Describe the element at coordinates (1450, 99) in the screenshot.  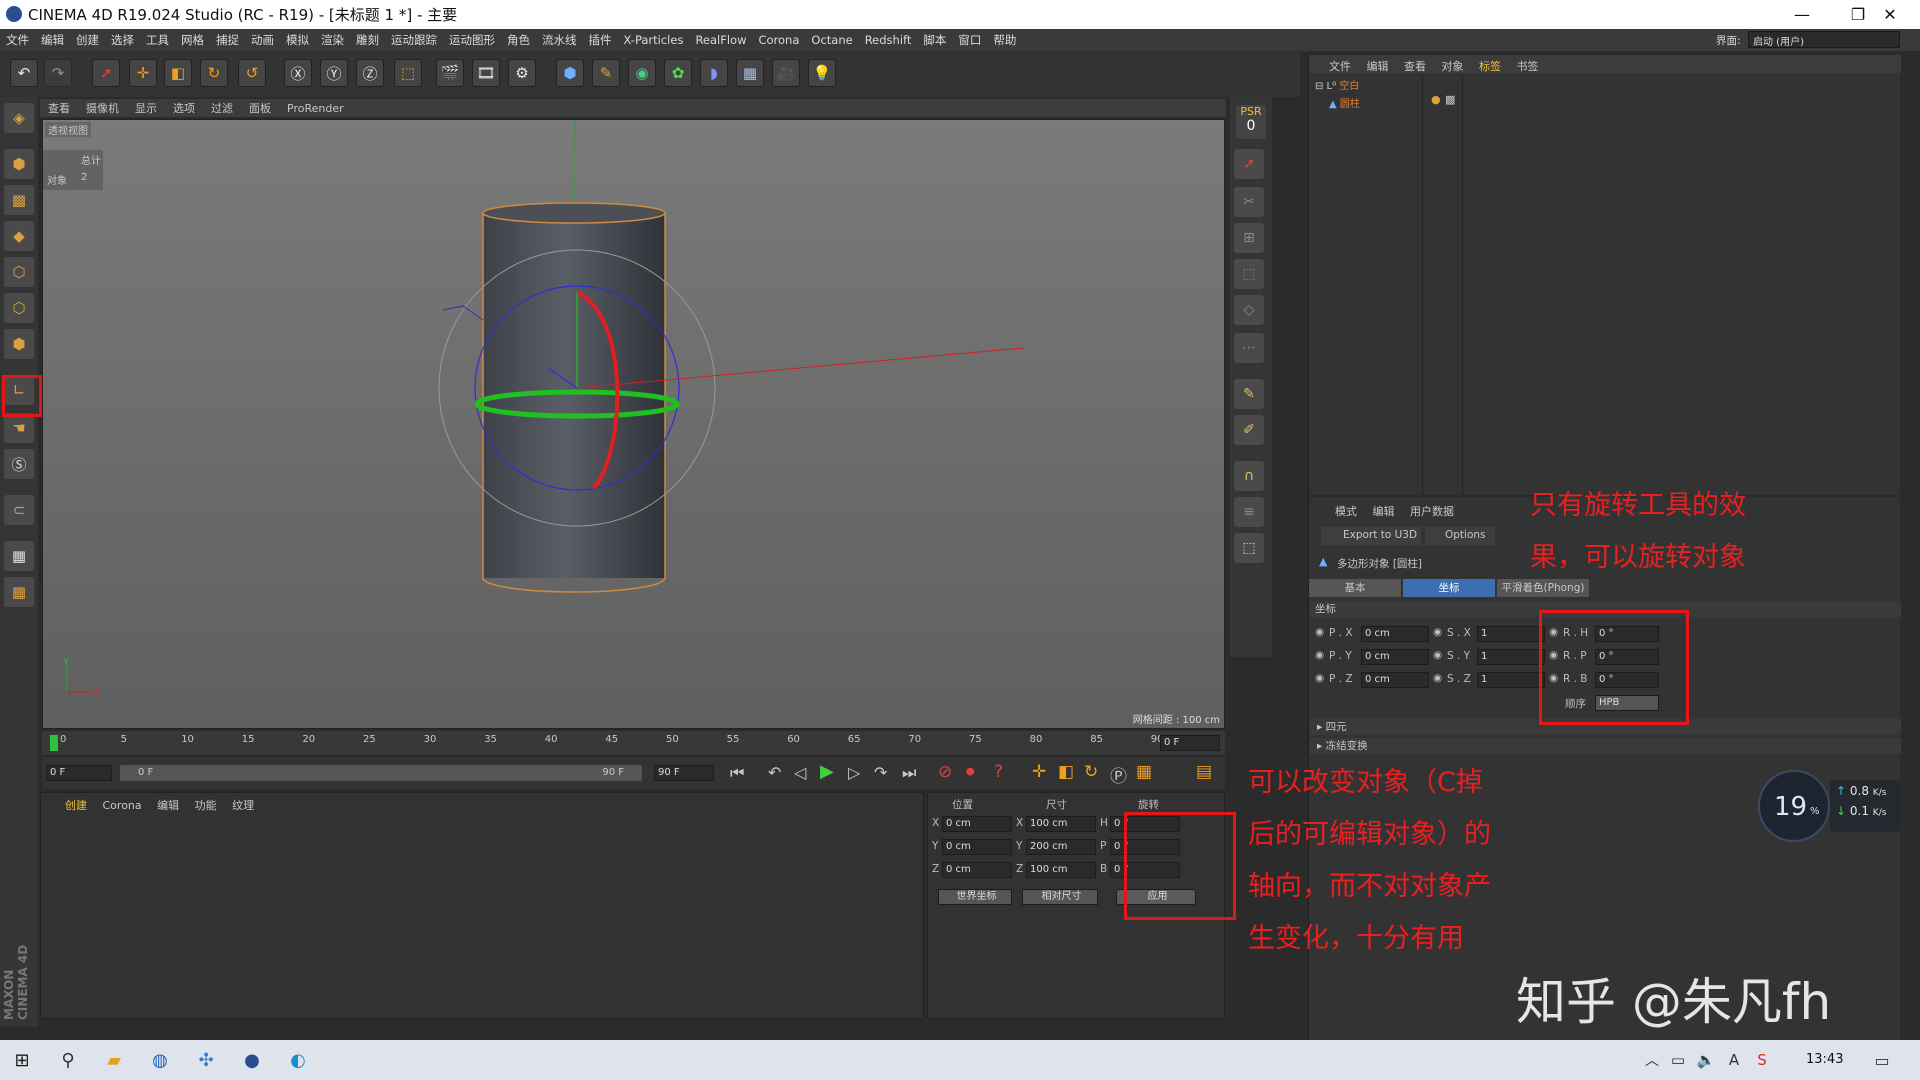
I see `material-tag-icon: ▩` at that location.